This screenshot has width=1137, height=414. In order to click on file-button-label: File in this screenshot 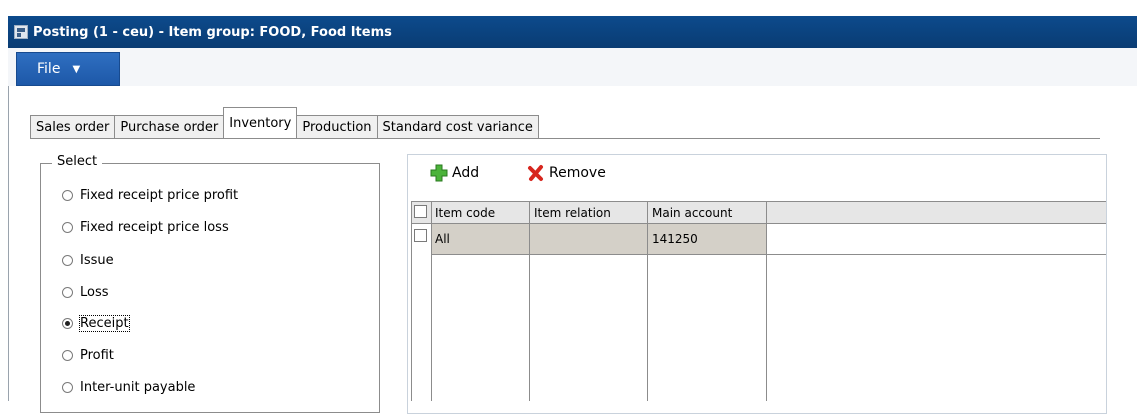, I will do `click(49, 69)`.